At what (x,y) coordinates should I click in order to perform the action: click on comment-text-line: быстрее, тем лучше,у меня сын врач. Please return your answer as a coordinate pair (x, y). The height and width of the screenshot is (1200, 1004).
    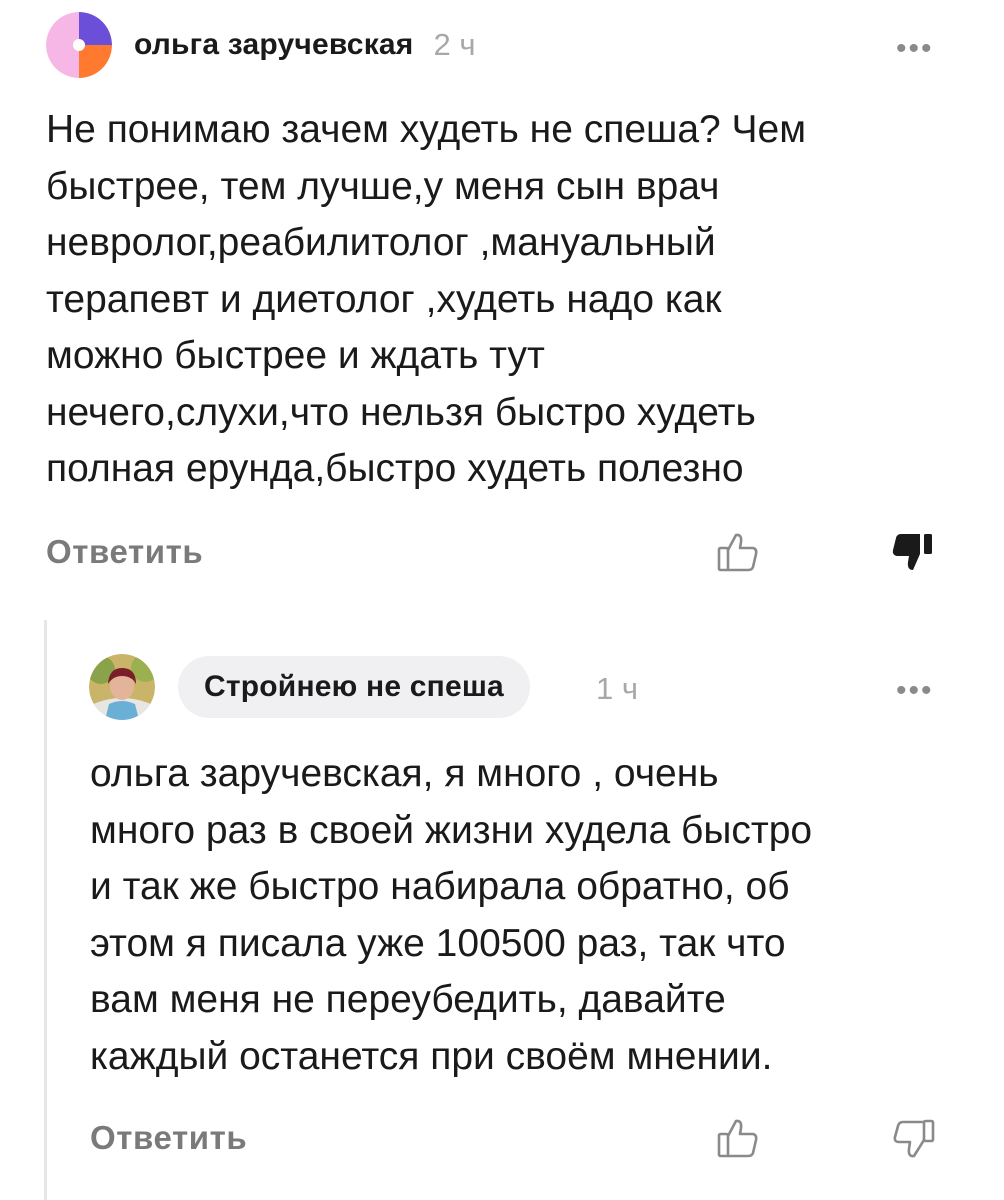
    Looking at the image, I should click on (383, 186).